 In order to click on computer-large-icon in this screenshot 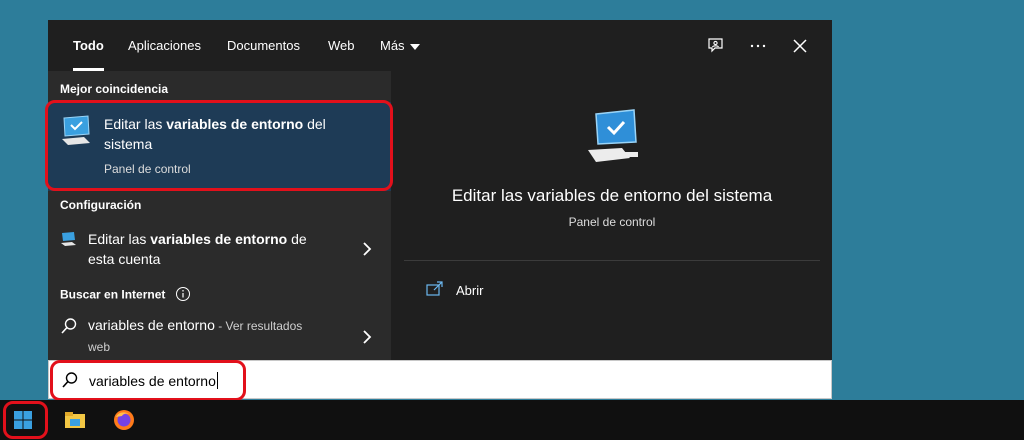, I will do `click(613, 138)`.